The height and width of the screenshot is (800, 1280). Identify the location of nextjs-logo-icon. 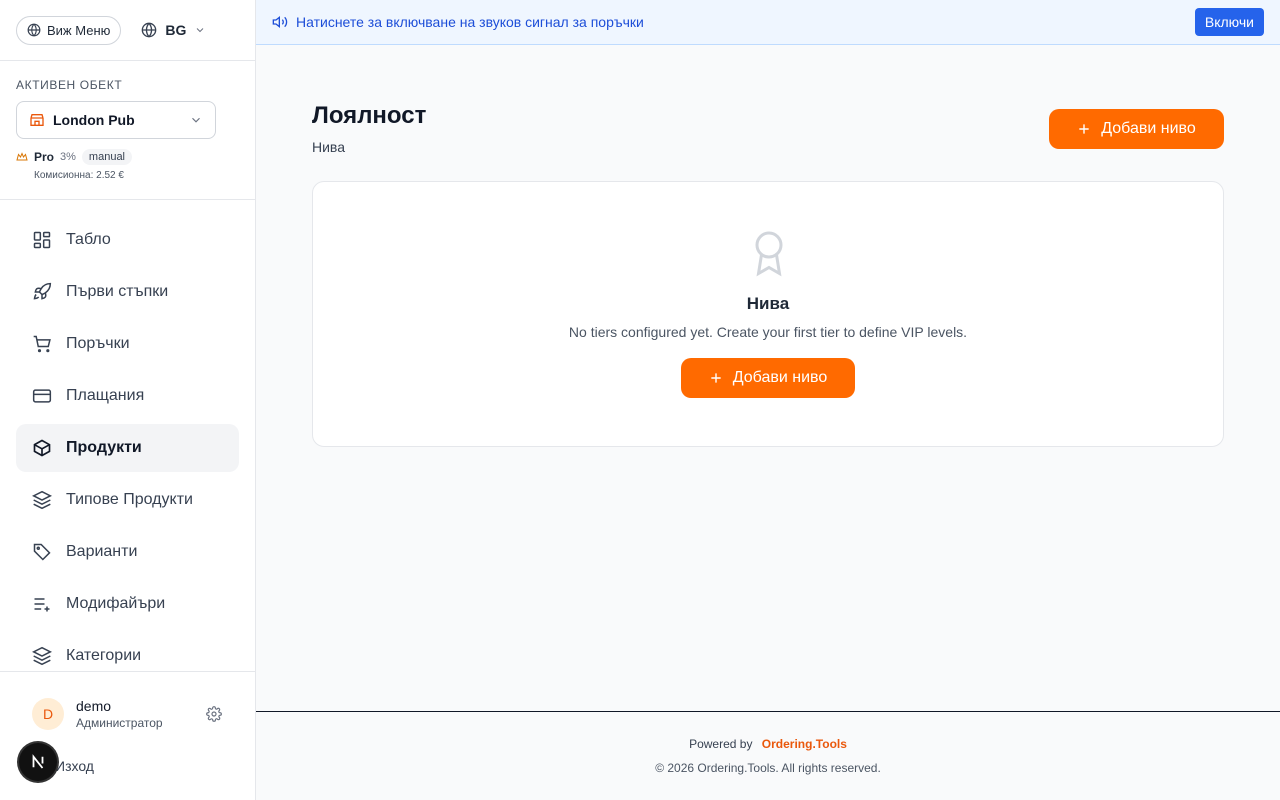
(38, 761).